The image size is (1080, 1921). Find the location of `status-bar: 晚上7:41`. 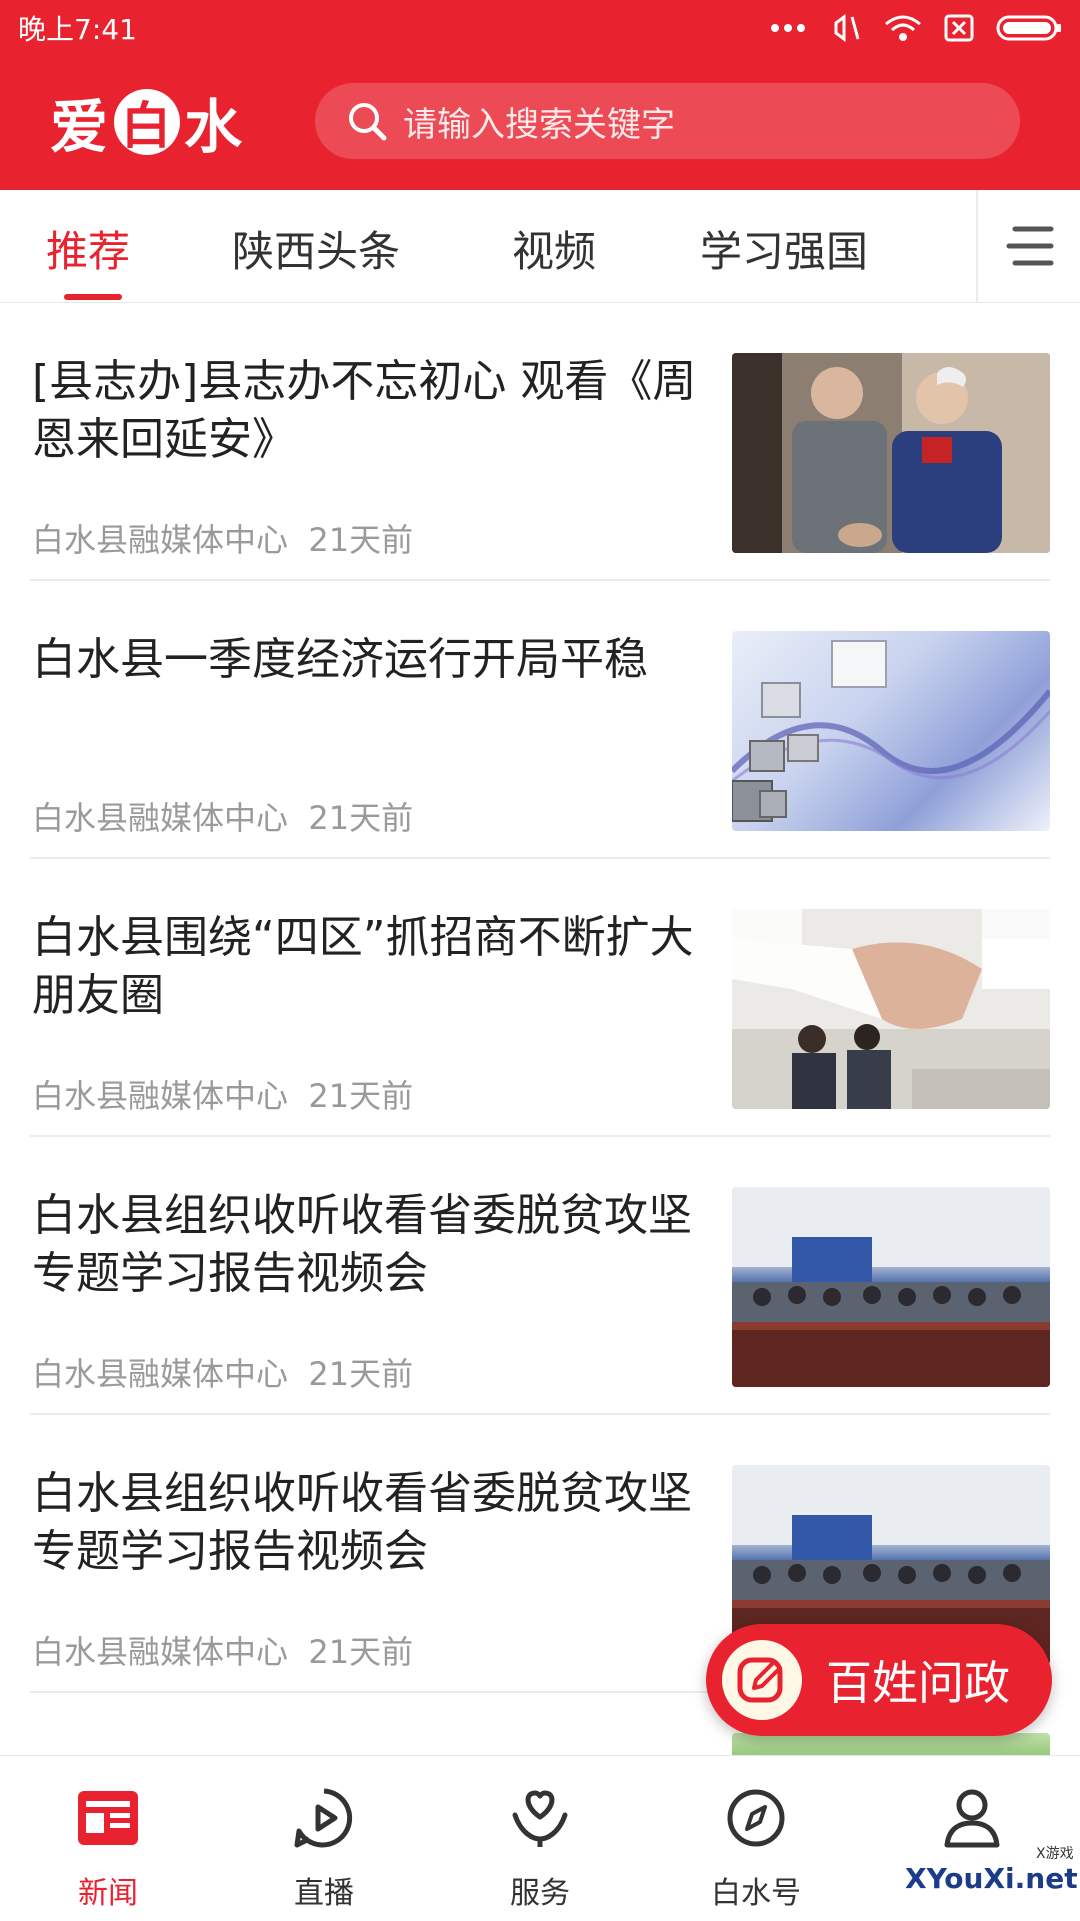

status-bar: 晚上7:41 is located at coordinates (540, 28).